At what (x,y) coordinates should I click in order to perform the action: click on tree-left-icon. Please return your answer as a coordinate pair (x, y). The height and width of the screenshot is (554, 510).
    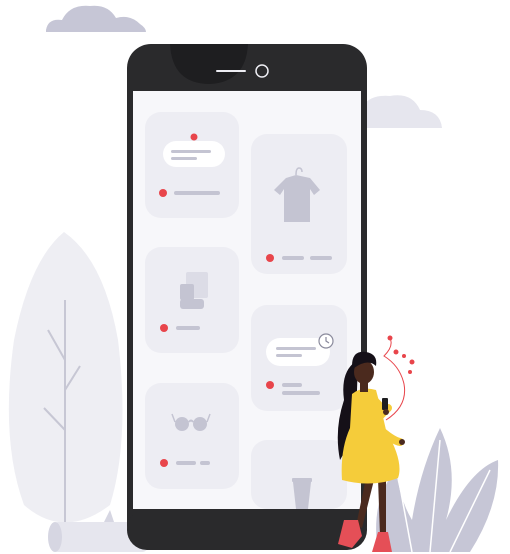
    Looking at the image, I should click on (65, 378).